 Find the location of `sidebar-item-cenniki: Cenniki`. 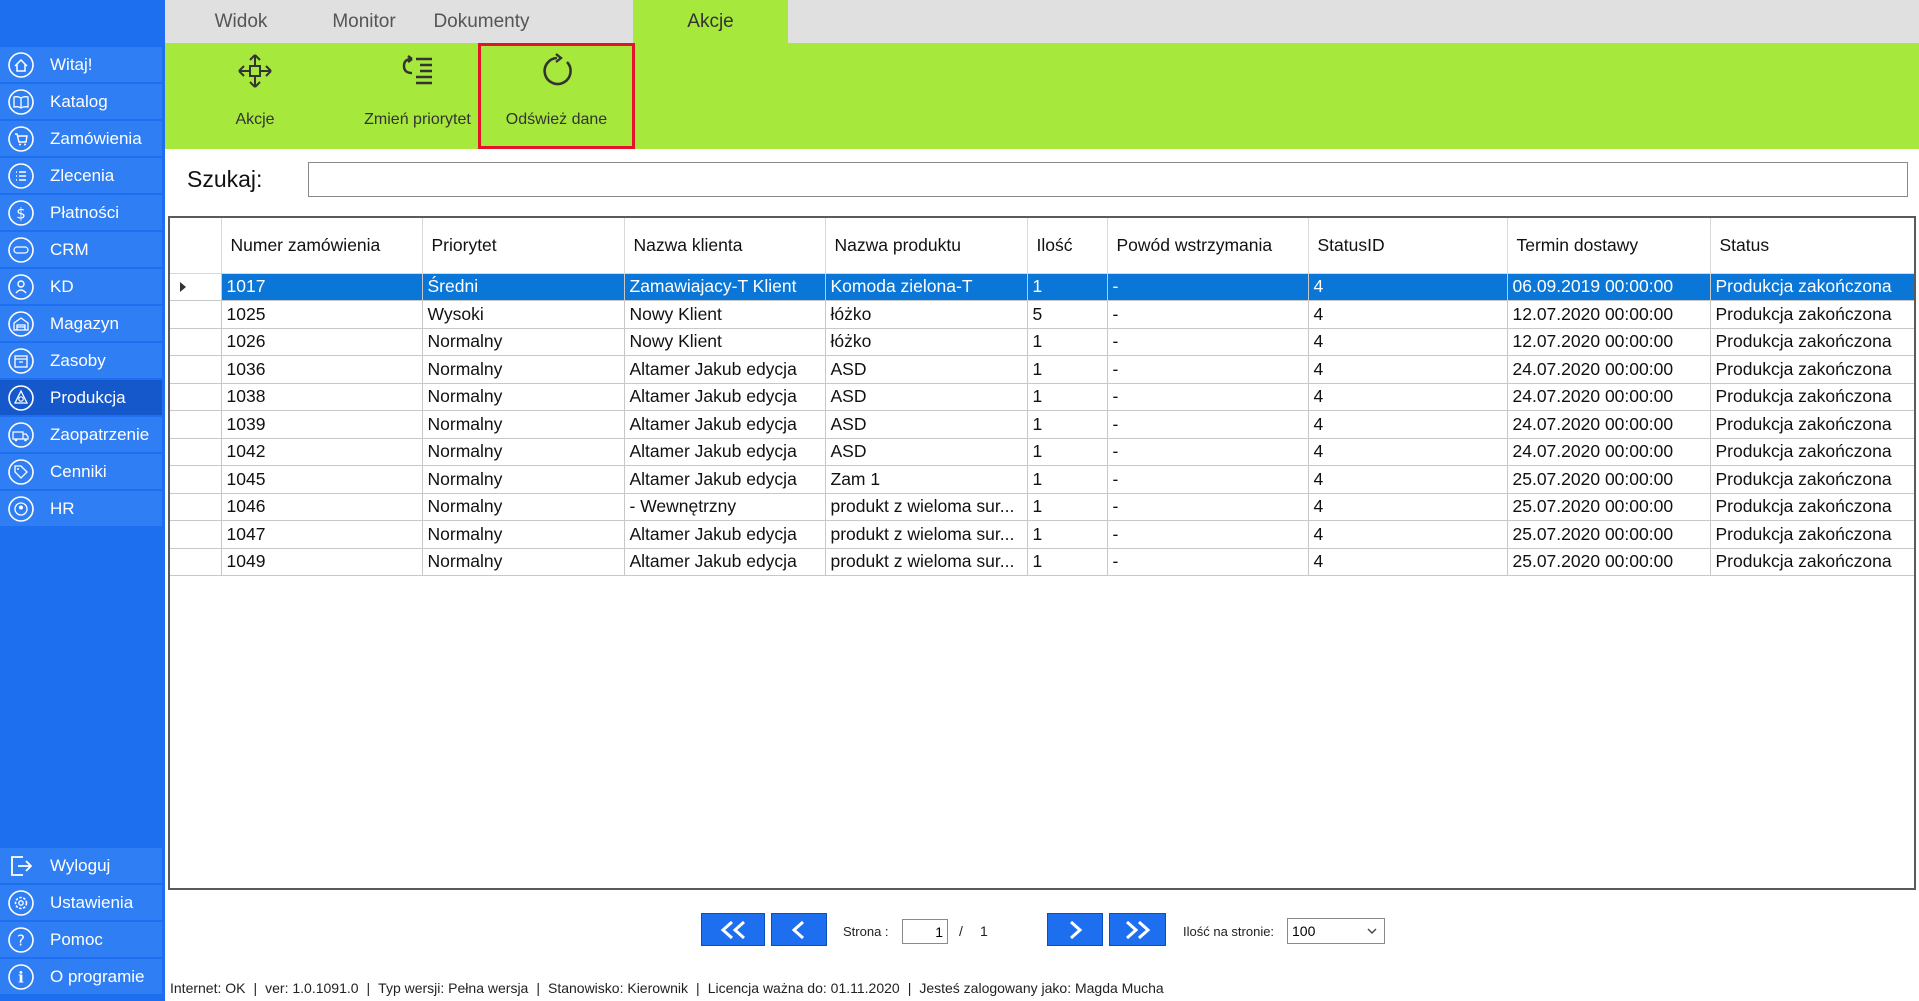

sidebar-item-cenniki: Cenniki is located at coordinates (81, 471).